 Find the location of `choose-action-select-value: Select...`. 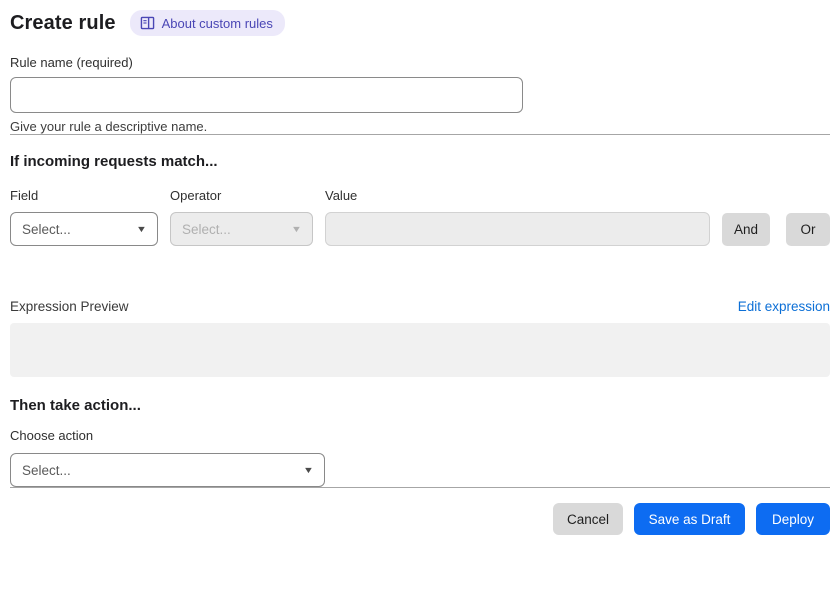

choose-action-select-value: Select... is located at coordinates (46, 470).